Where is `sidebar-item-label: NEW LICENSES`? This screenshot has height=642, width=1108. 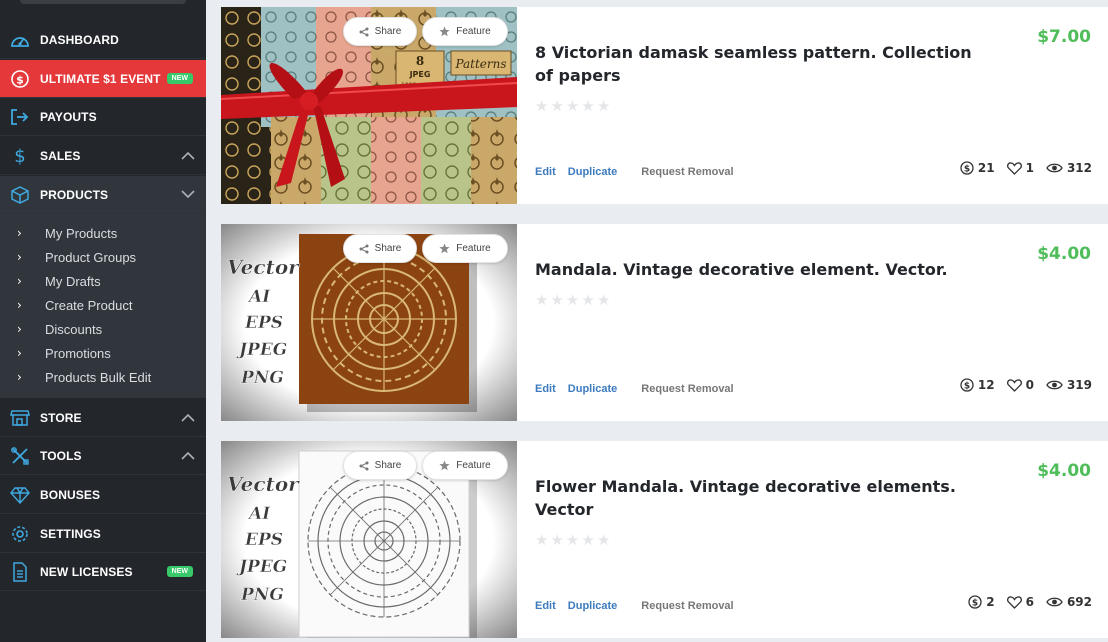
sidebar-item-label: NEW LICENSES is located at coordinates (86, 571).